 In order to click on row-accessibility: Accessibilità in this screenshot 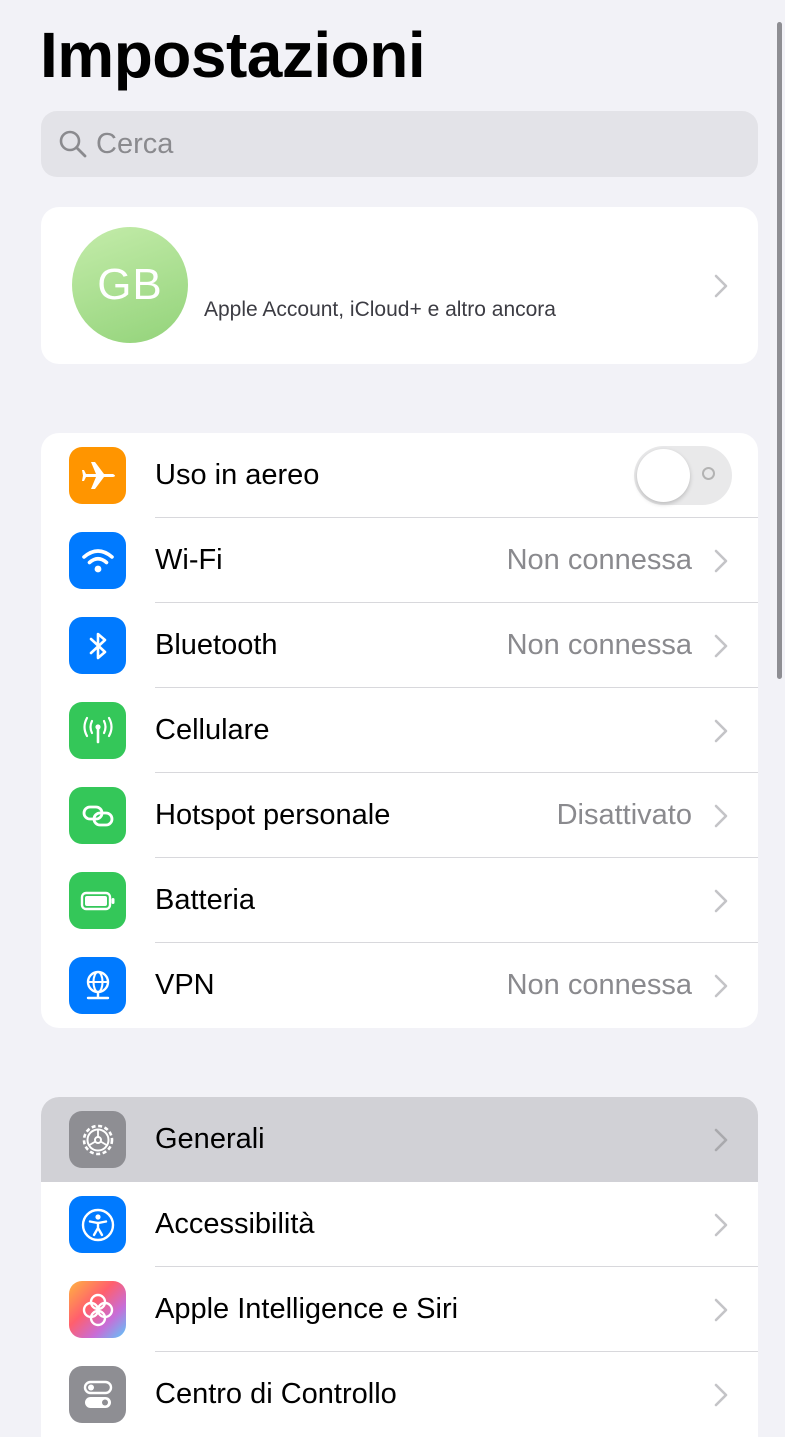, I will do `click(399, 1224)`.